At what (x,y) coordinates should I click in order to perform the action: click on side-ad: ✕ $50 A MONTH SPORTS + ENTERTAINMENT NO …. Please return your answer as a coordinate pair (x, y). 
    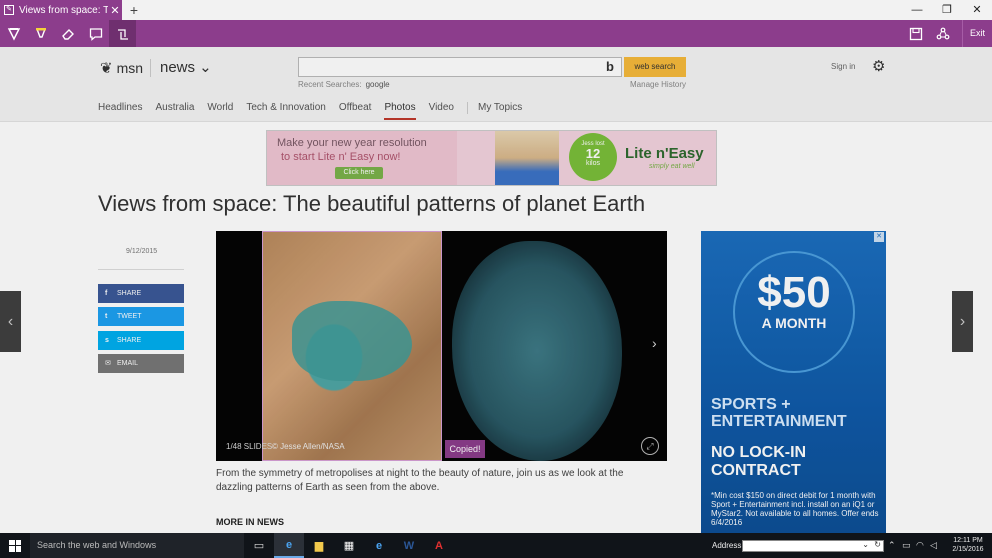
    Looking at the image, I should click on (793, 382).